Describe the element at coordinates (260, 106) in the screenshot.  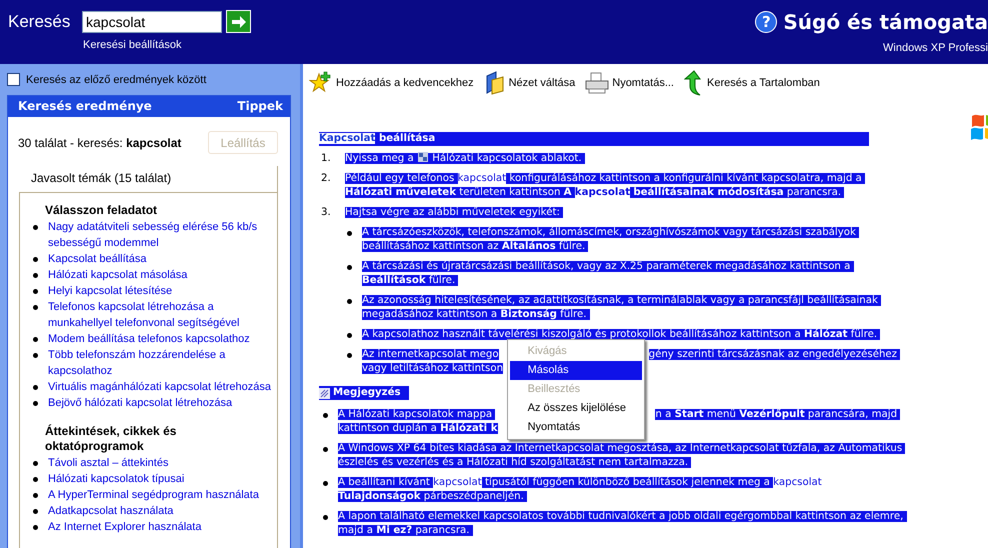
I see `tips-link: Tippek` at that location.